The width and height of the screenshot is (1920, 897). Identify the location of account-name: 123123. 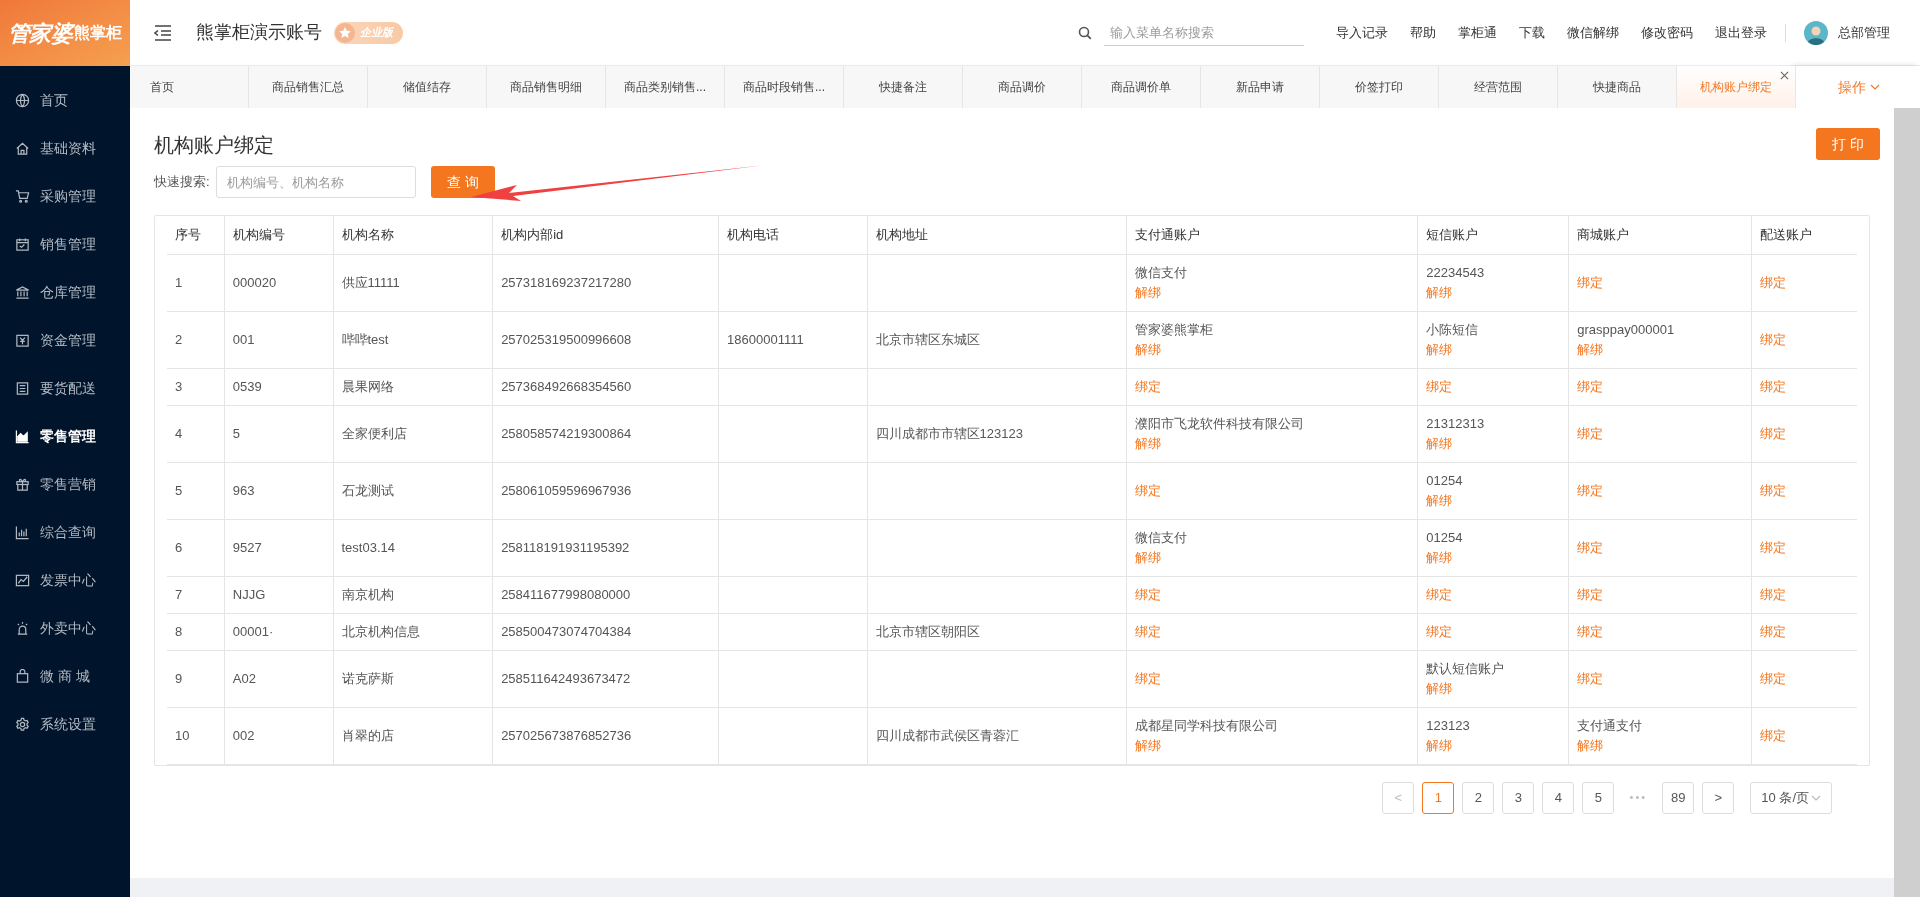
(1448, 725).